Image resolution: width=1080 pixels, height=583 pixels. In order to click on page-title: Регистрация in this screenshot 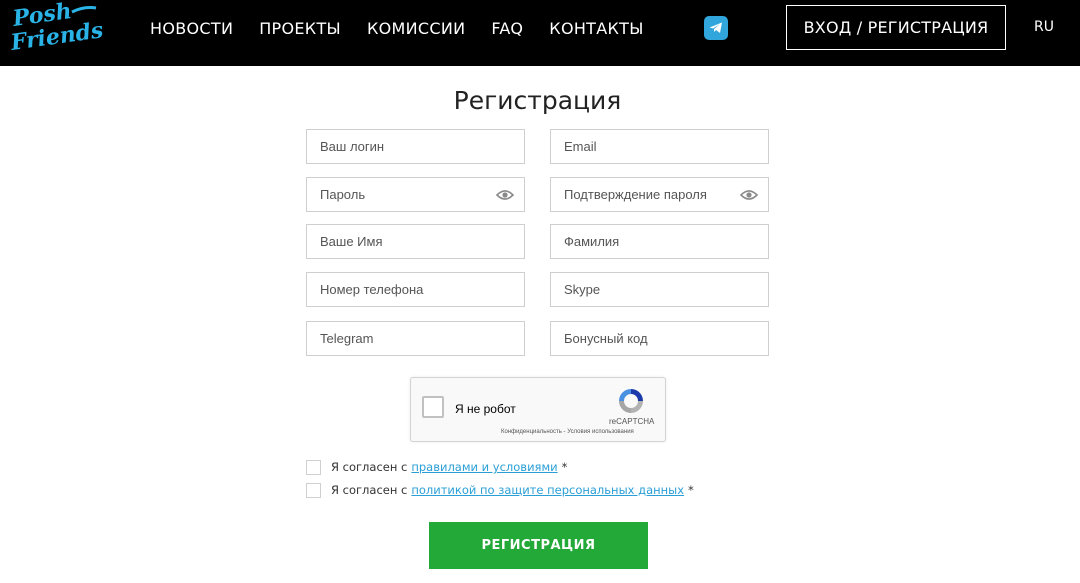, I will do `click(537, 100)`.